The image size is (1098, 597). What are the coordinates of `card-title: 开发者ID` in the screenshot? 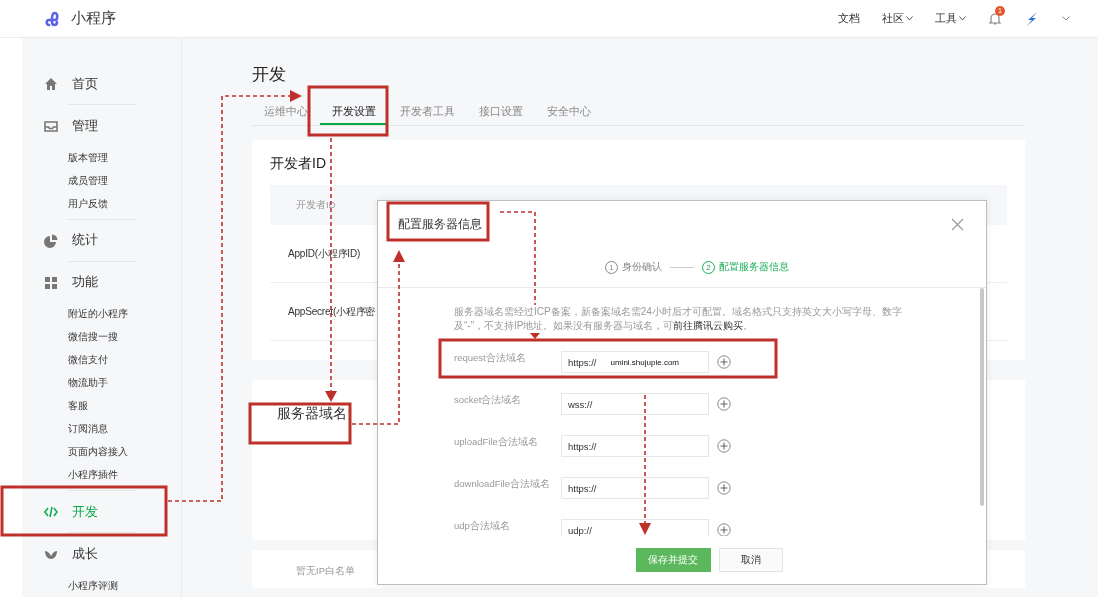 It's located at (298, 163).